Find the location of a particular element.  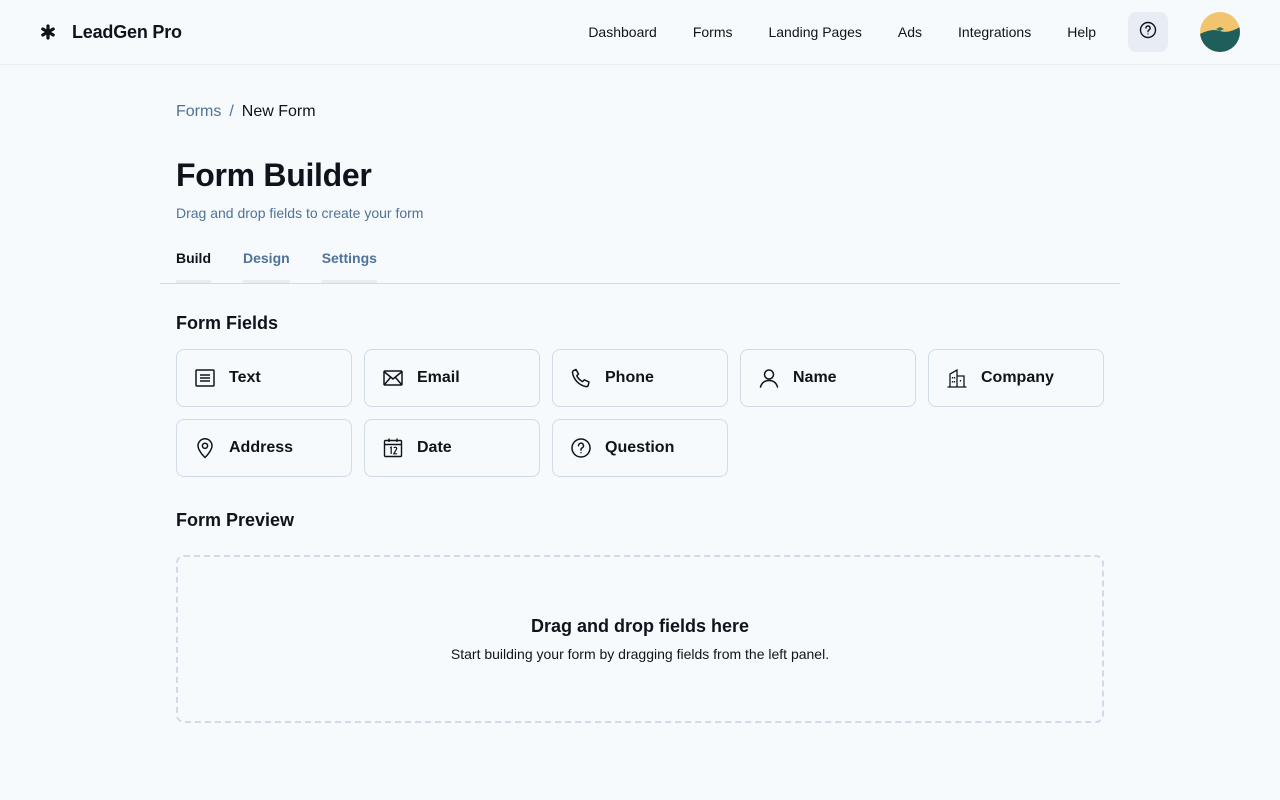

nav-link-forms: Forms is located at coordinates (713, 32).